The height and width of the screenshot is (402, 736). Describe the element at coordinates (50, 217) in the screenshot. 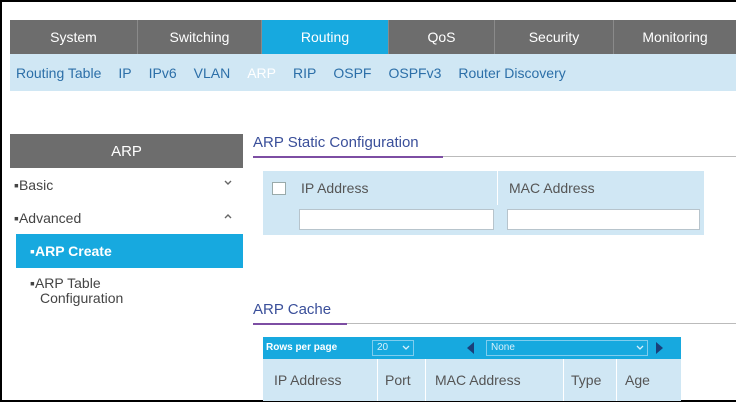

I see `sidebar-item-label: Advanced` at that location.